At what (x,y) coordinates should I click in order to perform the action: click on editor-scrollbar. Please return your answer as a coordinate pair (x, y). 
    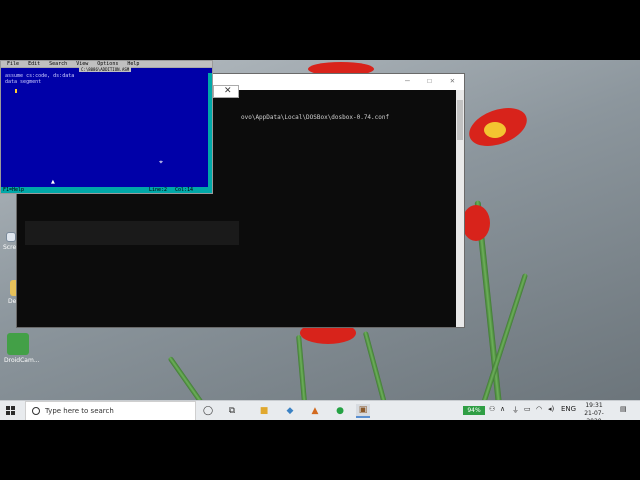
    Looking at the image, I should click on (210, 130).